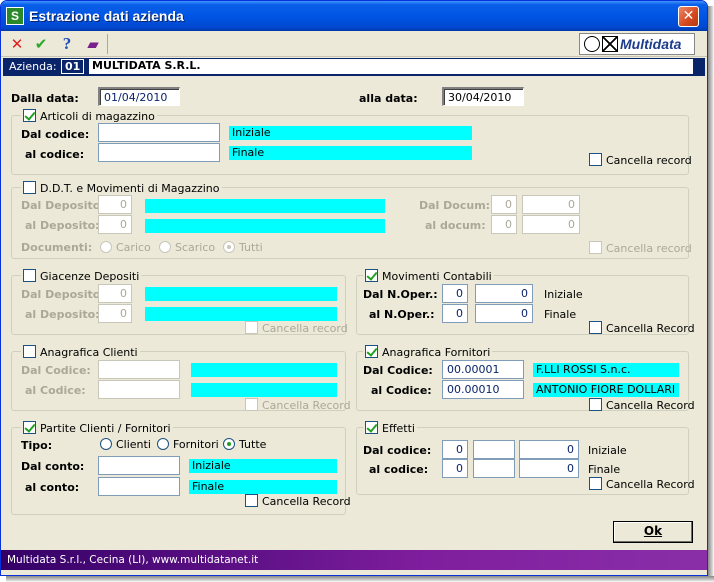 This screenshot has width=714, height=582. I want to click on giacenze-toggle: Giacenze Depositi, so click(81, 276).